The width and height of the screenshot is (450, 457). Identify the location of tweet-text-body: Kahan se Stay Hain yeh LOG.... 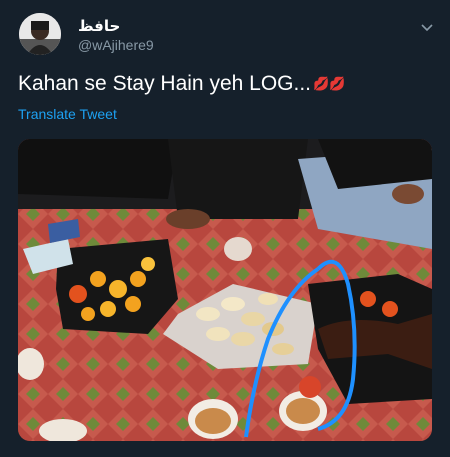
(164, 83).